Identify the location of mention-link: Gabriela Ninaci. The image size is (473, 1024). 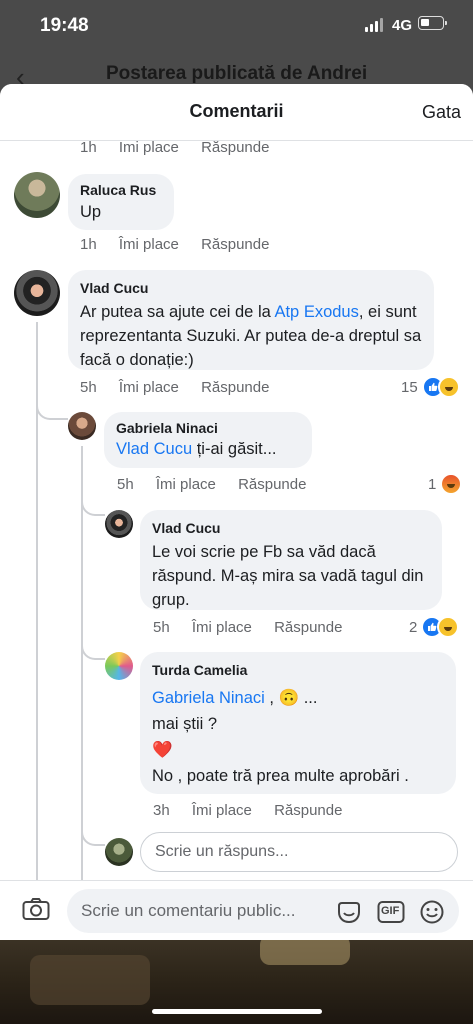
(208, 698).